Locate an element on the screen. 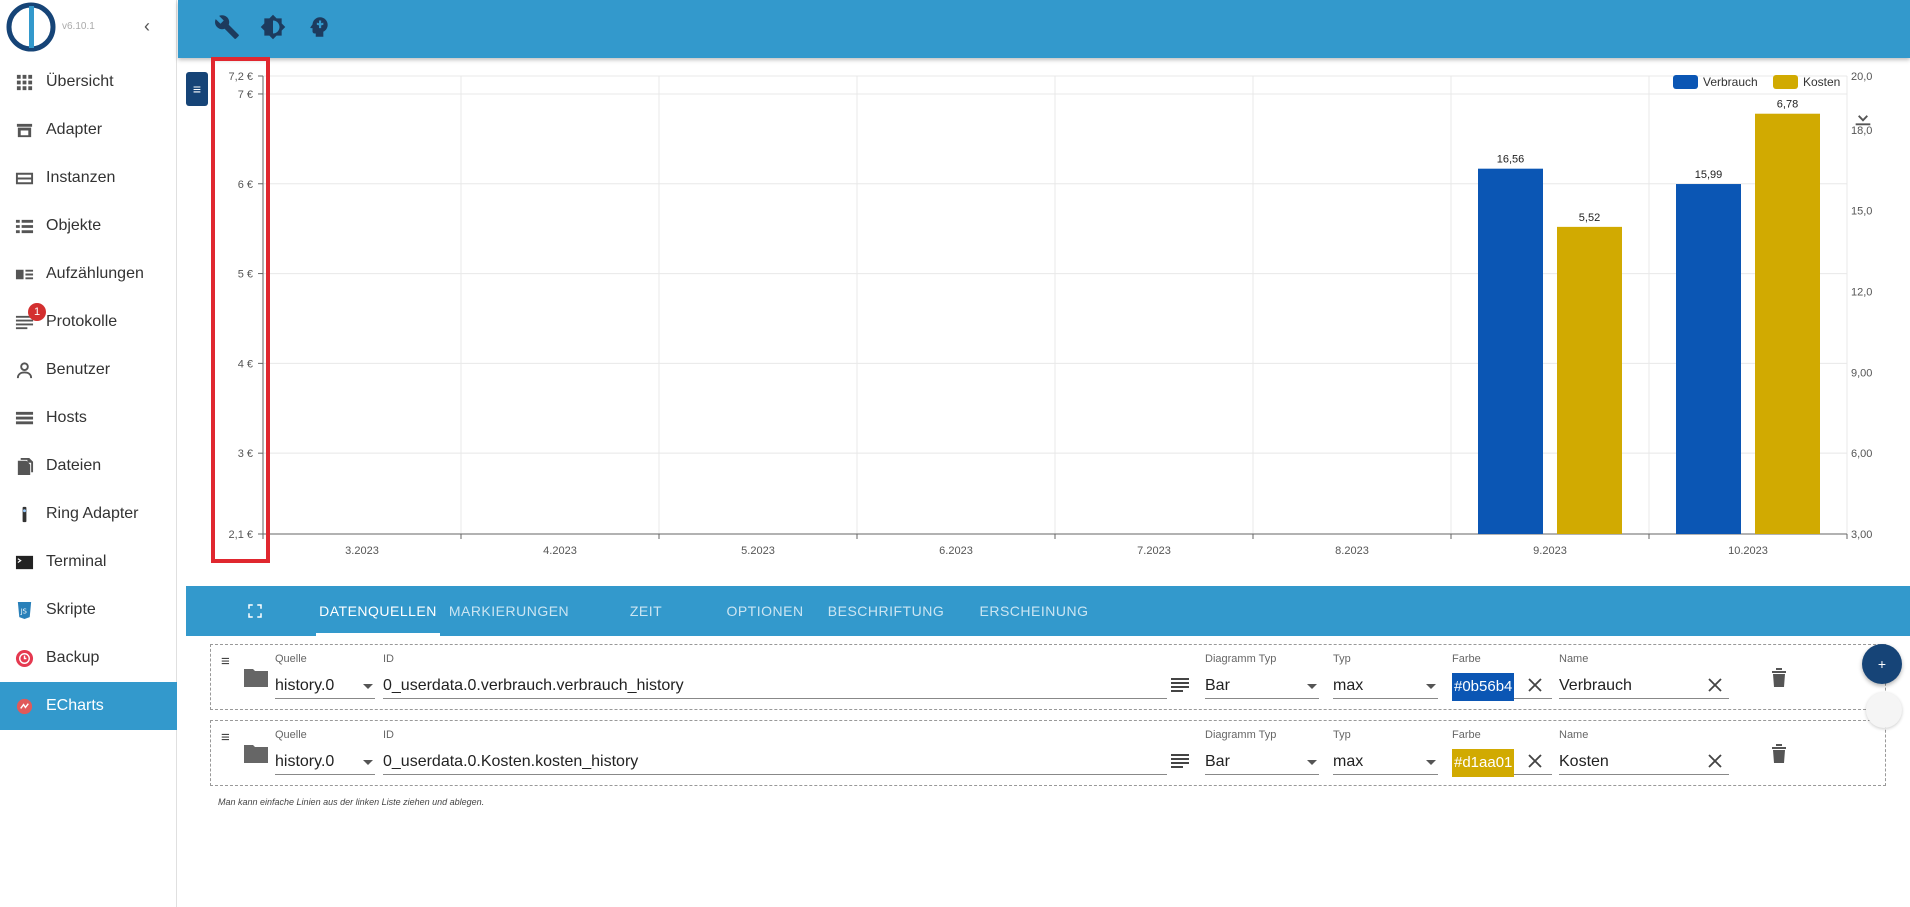 The height and width of the screenshot is (907, 1910). color-input: #0b56b4 is located at coordinates (1483, 687).